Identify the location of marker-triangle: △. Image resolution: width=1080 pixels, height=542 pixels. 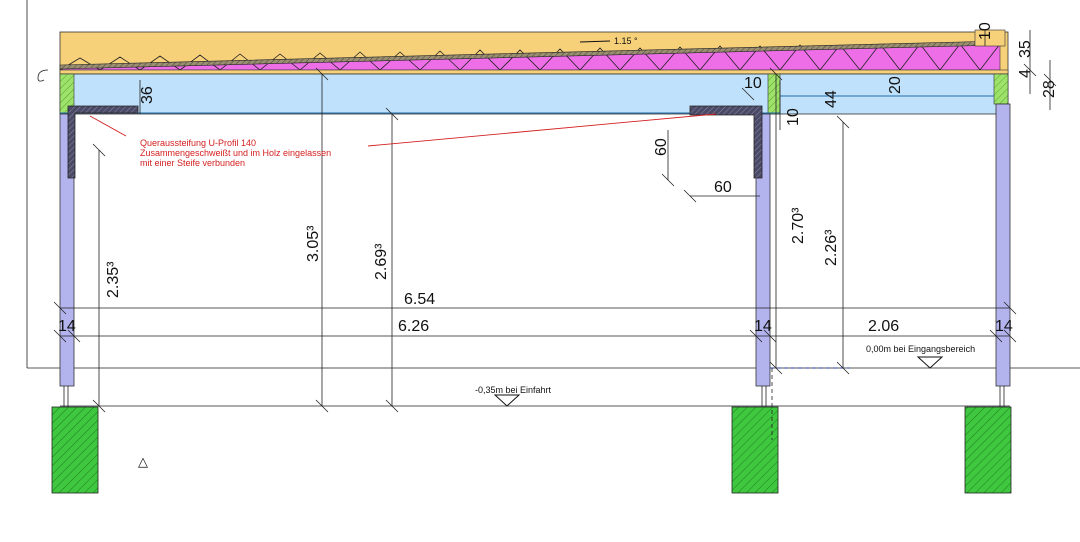
(143, 461).